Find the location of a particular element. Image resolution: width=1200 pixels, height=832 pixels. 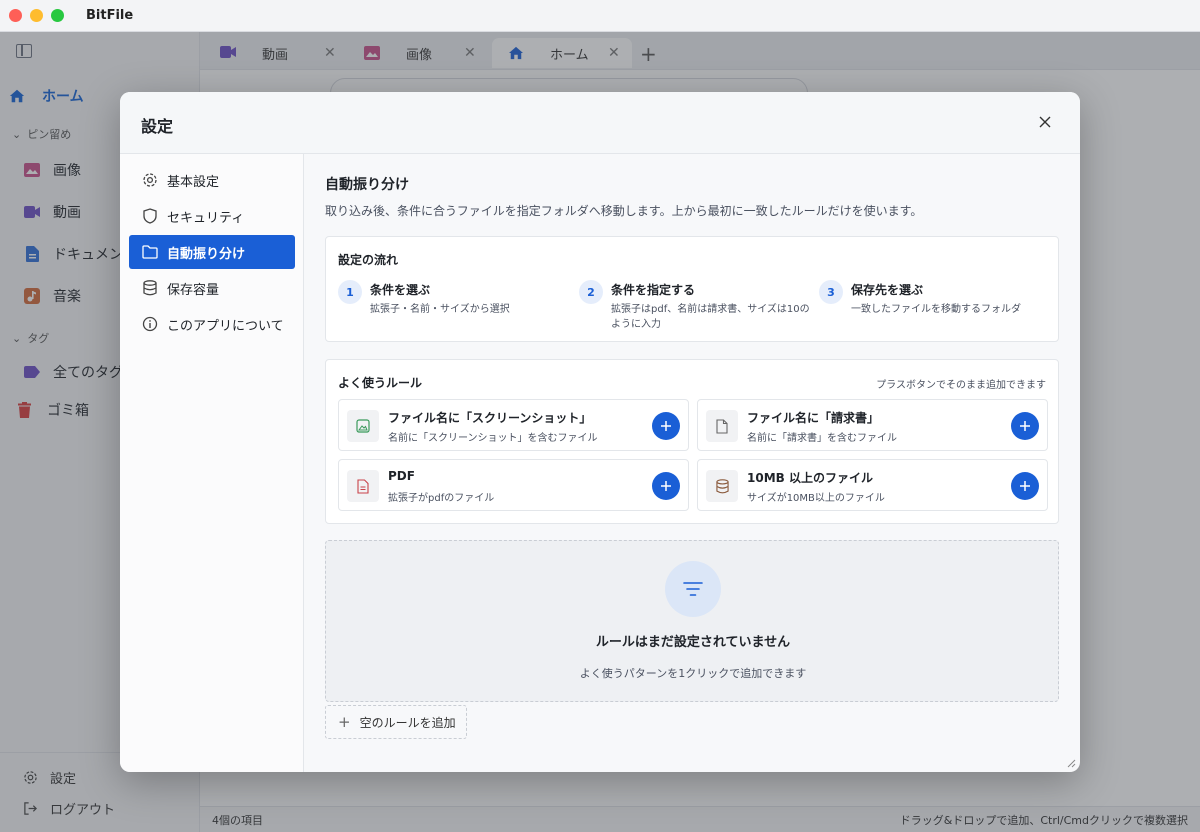

rule-template-invoice: ファイル名に「請求書」 名前に「請求書」を含むファイル is located at coordinates (872, 425).